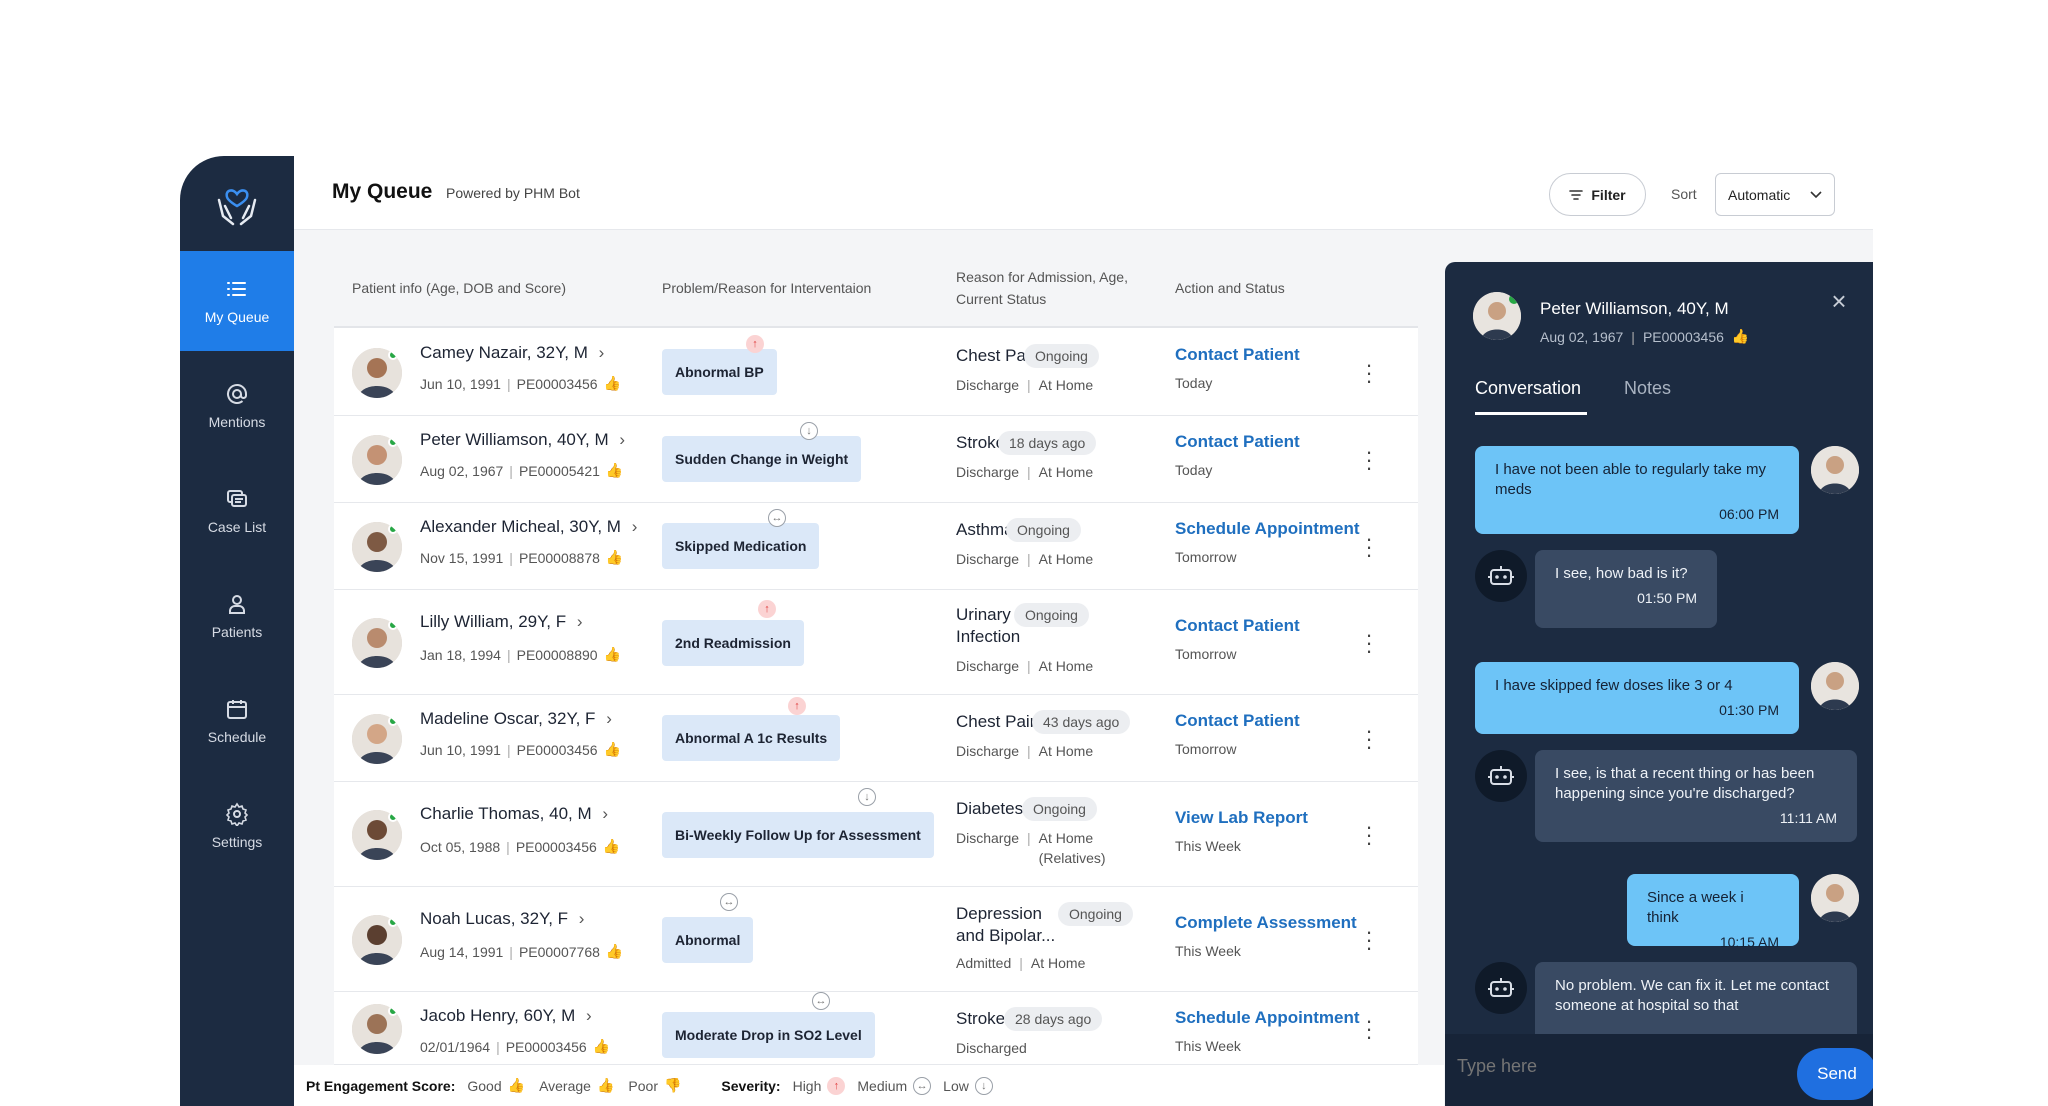  What do you see at coordinates (565, 1085) in the screenshot?
I see `legend-average: Average` at bounding box center [565, 1085].